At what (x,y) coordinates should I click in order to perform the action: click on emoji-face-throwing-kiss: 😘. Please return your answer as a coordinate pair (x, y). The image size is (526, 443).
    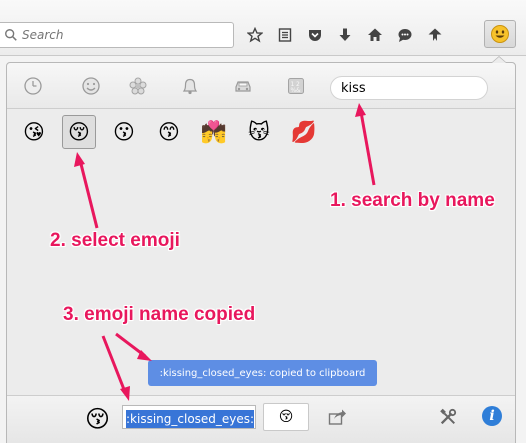
    Looking at the image, I should click on (34, 132).